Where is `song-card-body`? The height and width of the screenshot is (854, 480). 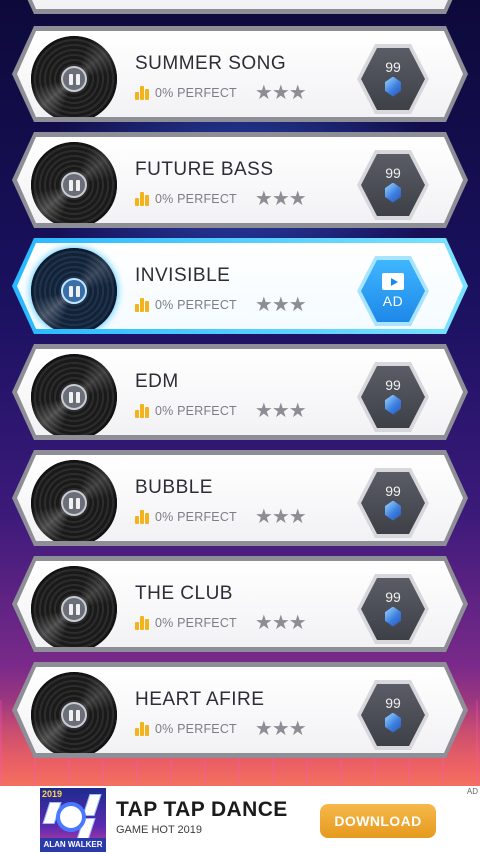 song-card-body is located at coordinates (240, 4).